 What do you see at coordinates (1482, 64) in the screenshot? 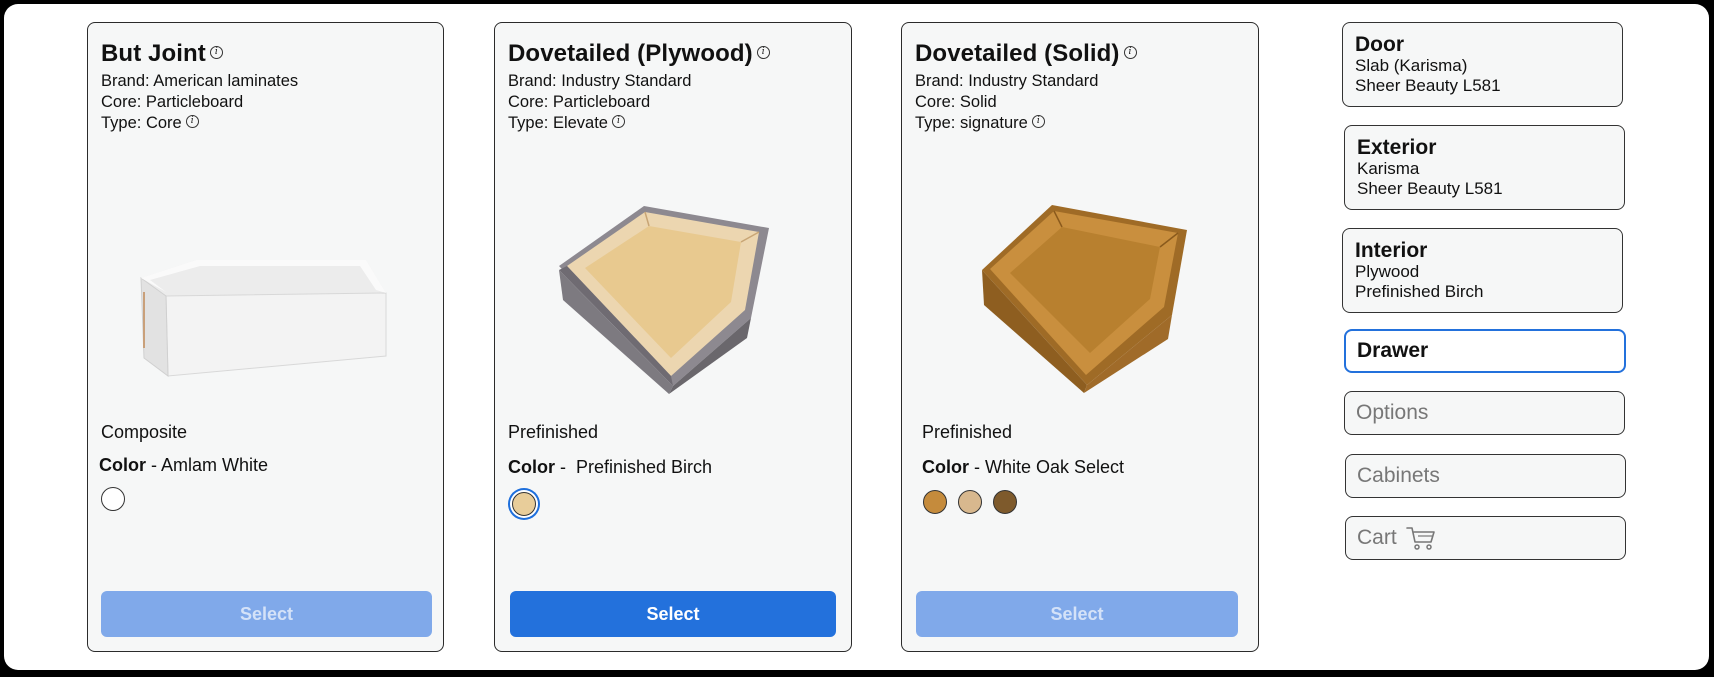
I see `step-door: Door Slab (Karisma) Sheer Beauty L581` at bounding box center [1482, 64].